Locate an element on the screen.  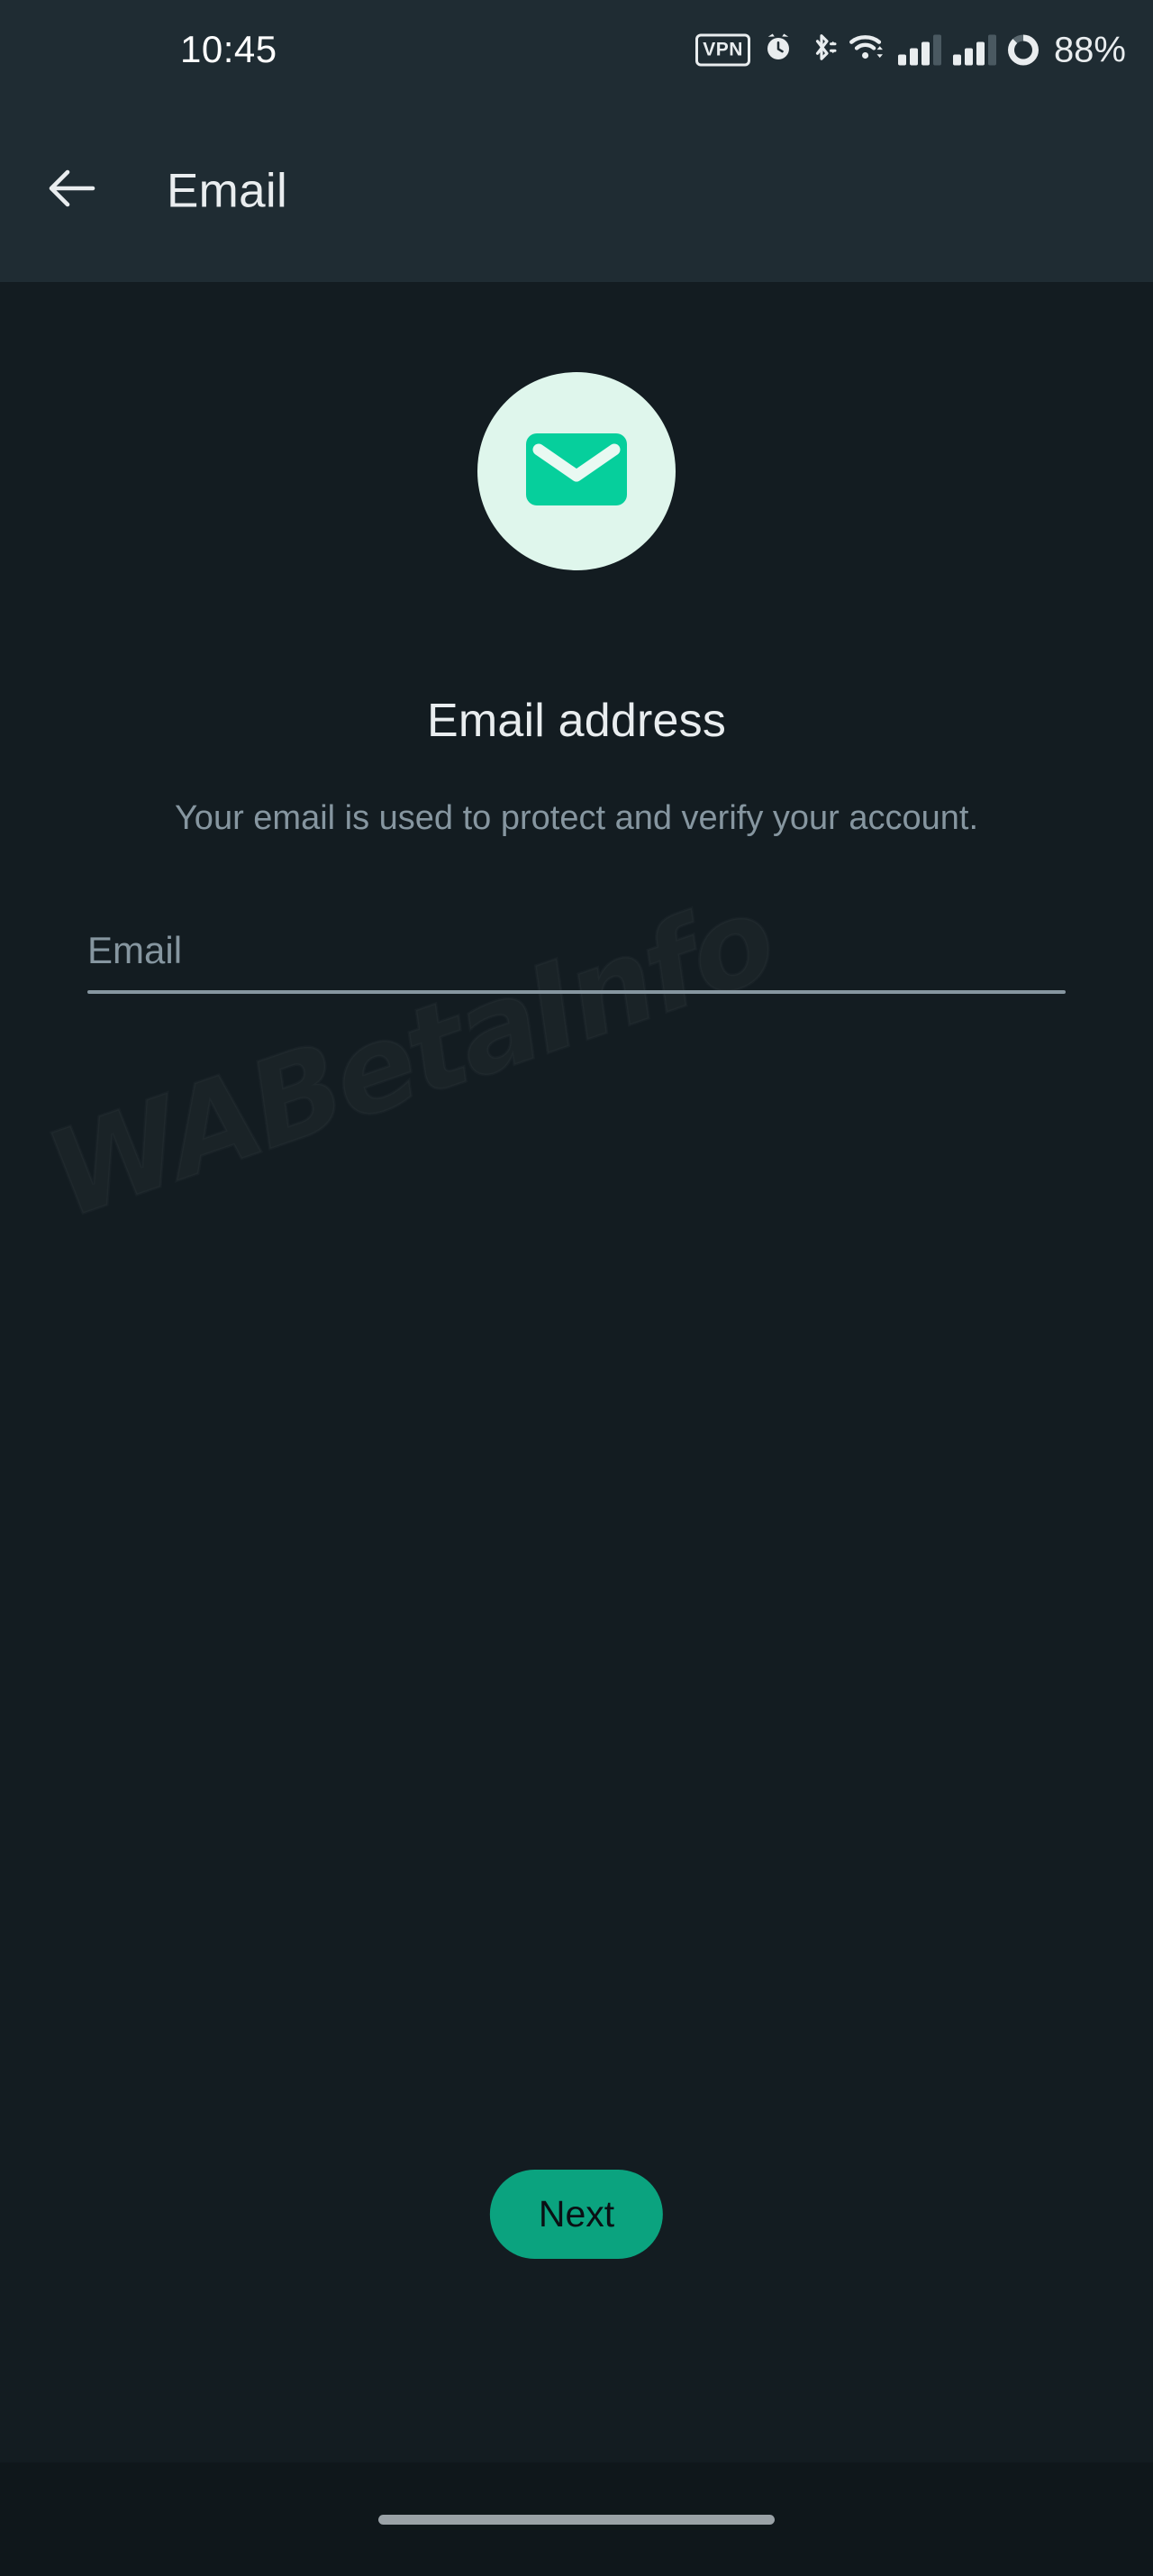
alarm-clock-icon is located at coordinates (778, 50).